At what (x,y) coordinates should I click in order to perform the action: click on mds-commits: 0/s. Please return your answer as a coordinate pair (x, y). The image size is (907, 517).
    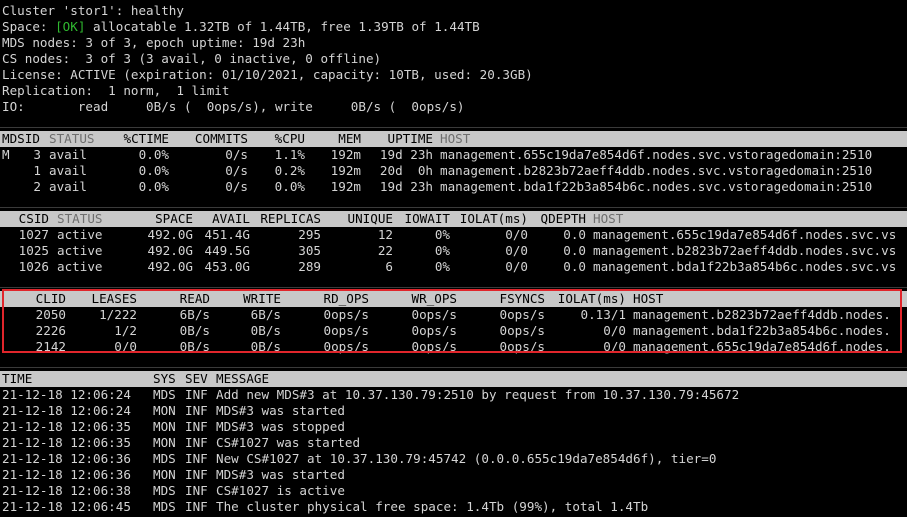
    Looking at the image, I should click on (236, 154).